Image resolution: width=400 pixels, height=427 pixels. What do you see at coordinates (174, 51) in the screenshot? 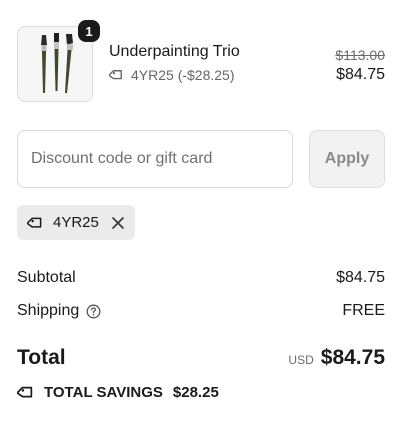
I see `product-name: Underpainting Trio` at bounding box center [174, 51].